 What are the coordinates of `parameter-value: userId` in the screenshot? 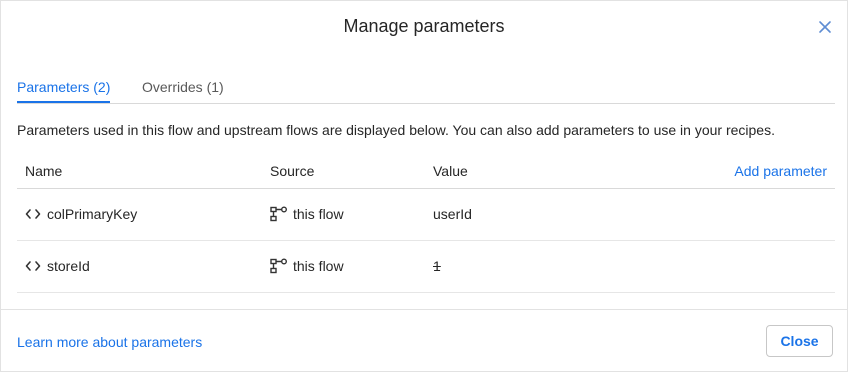 It's located at (452, 214).